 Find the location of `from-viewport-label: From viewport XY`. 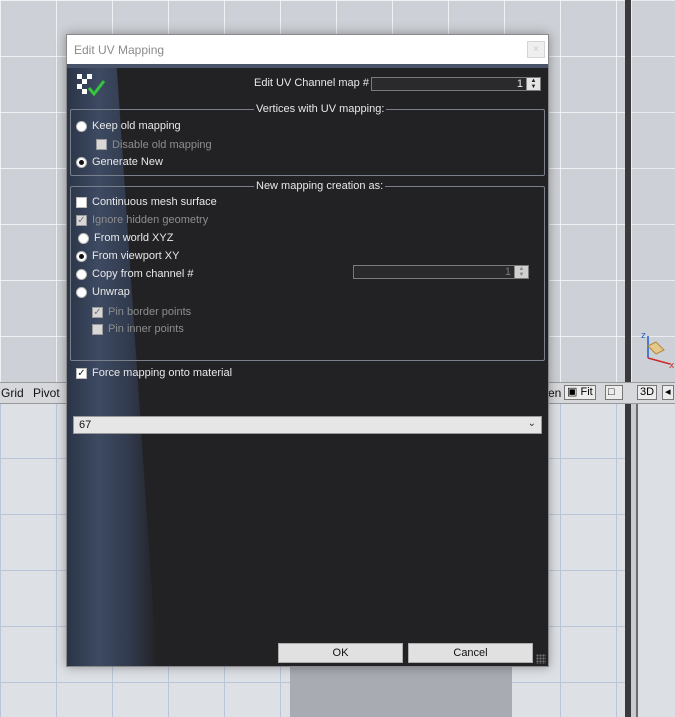

from-viewport-label: From viewport XY is located at coordinates (136, 256).